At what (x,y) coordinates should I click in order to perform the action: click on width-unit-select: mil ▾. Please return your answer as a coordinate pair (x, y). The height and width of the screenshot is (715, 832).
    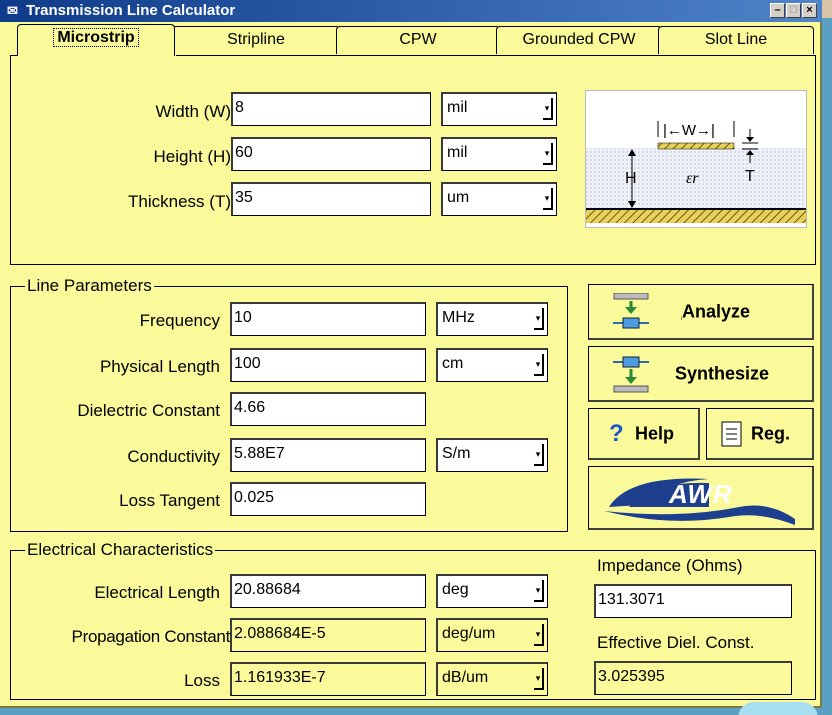
    Looking at the image, I should click on (499, 109).